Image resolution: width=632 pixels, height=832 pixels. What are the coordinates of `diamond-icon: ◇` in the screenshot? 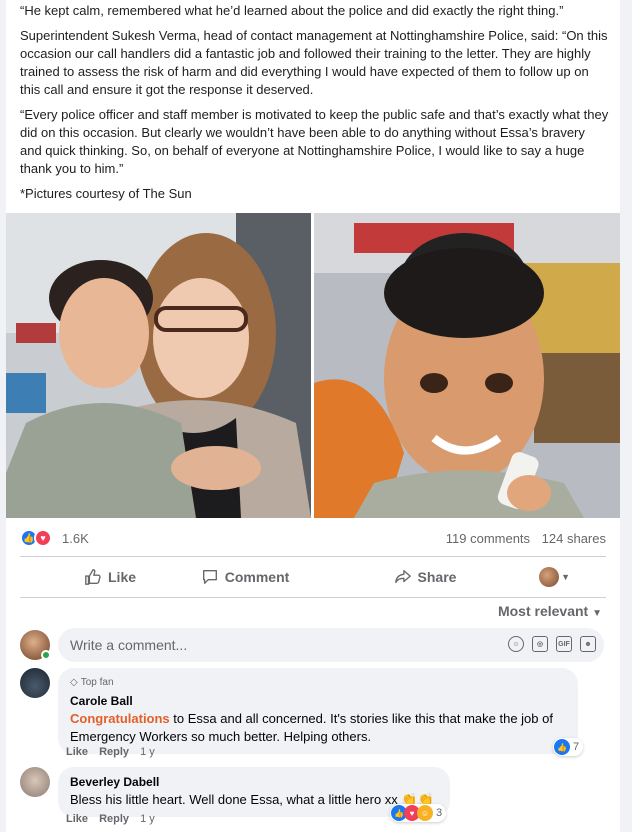 It's located at (74, 682).